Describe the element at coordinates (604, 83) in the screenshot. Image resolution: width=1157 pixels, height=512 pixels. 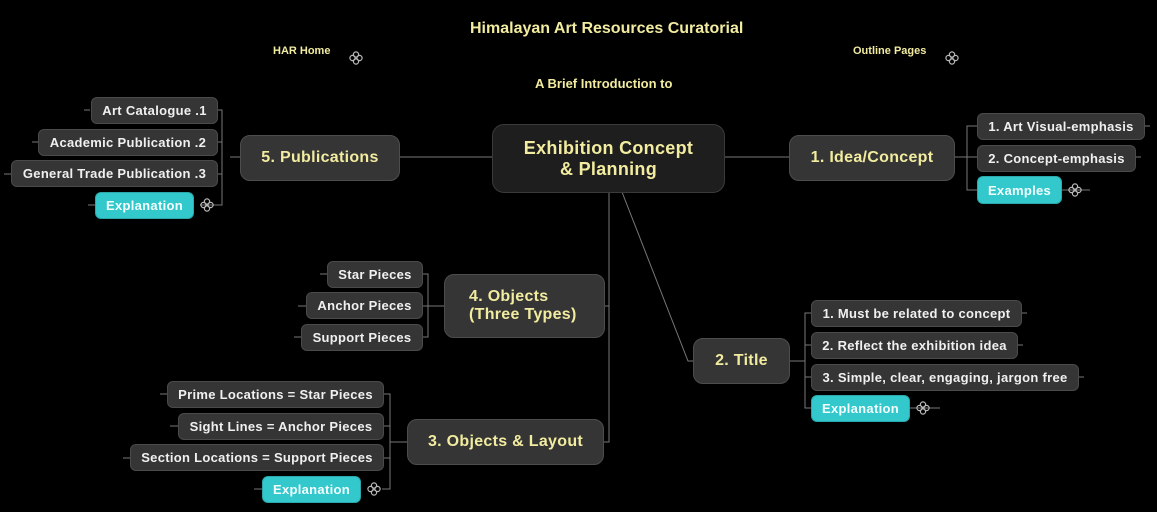
I see `page-subtitle: A Brief Introduction to` at that location.